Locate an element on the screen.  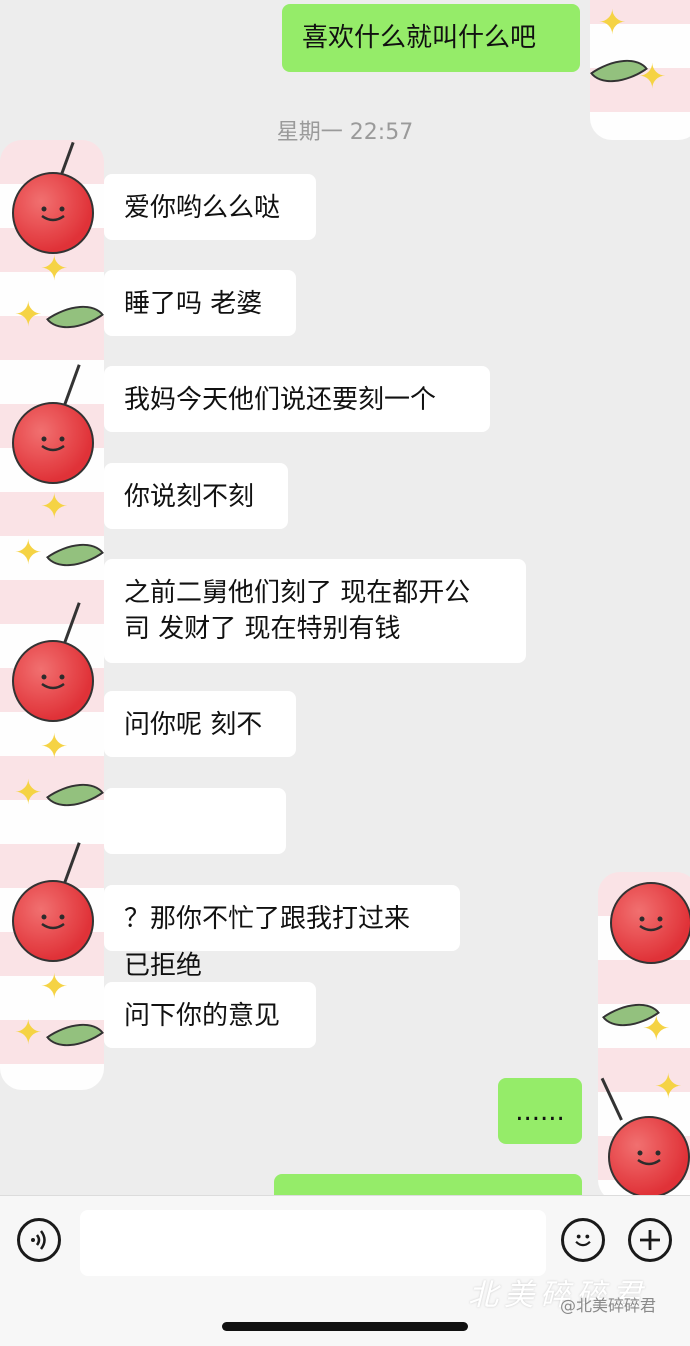
contact-avatar: ✦ ✦ ✦ ✦ ✦ ✦ ✦ ✦ is located at coordinates (52, 615).